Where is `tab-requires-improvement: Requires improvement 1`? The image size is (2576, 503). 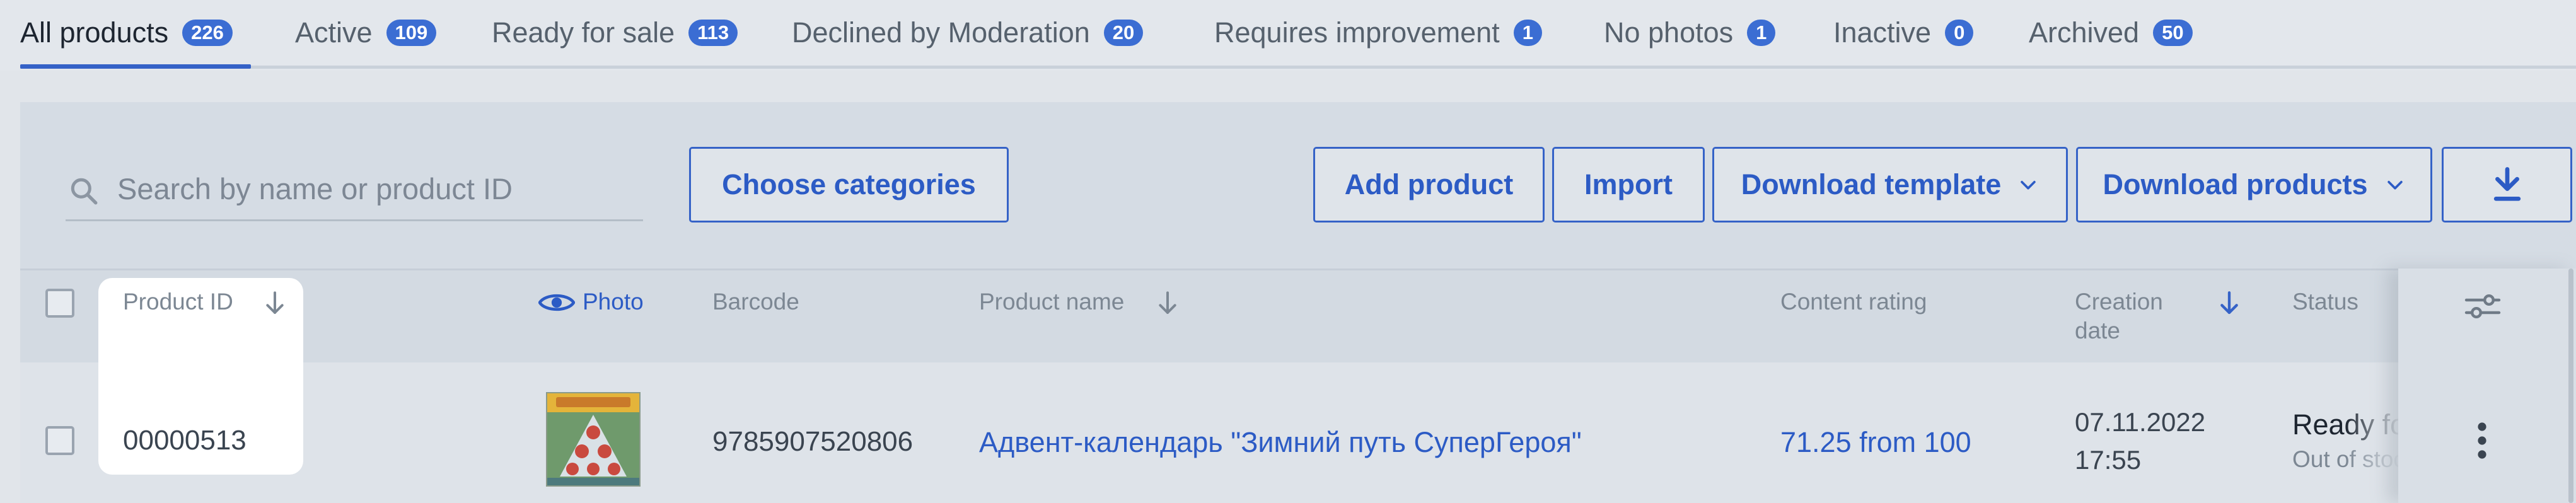 tab-requires-improvement: Requires improvement 1 is located at coordinates (1378, 33).